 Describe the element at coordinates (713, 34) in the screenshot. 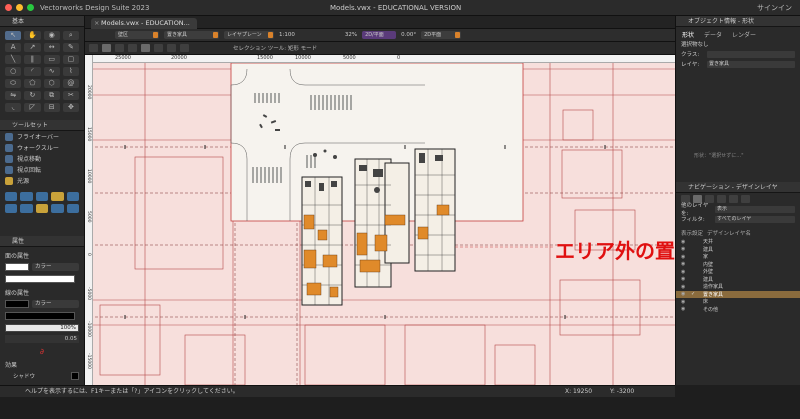

I see `tab-data: データ` at that location.